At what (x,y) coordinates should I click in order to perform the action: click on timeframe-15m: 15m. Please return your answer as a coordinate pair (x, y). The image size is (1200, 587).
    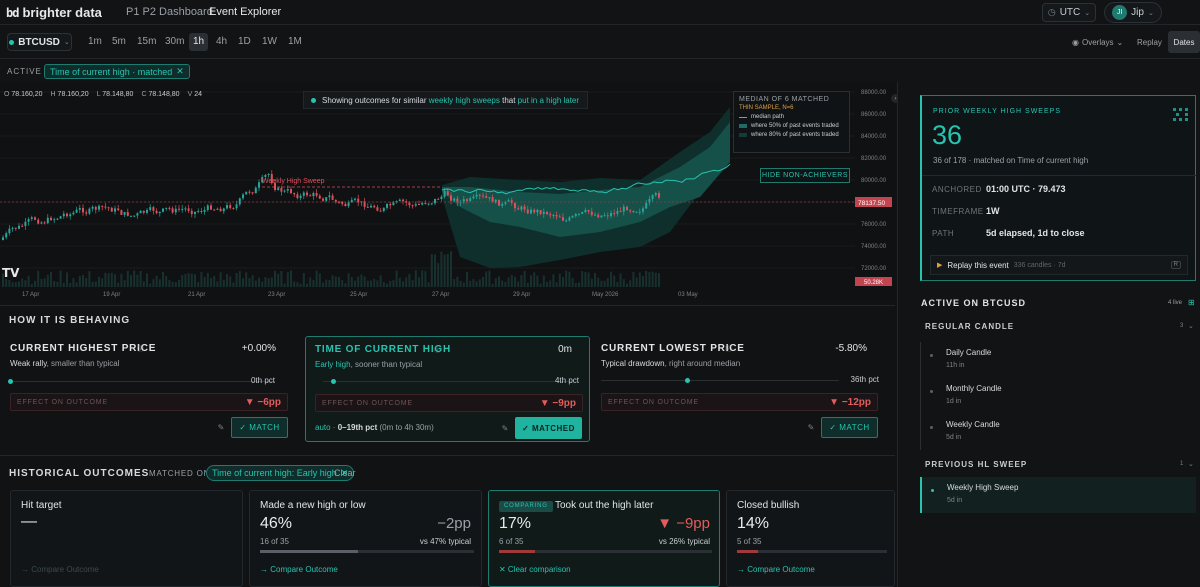
    Looking at the image, I should click on (146, 42).